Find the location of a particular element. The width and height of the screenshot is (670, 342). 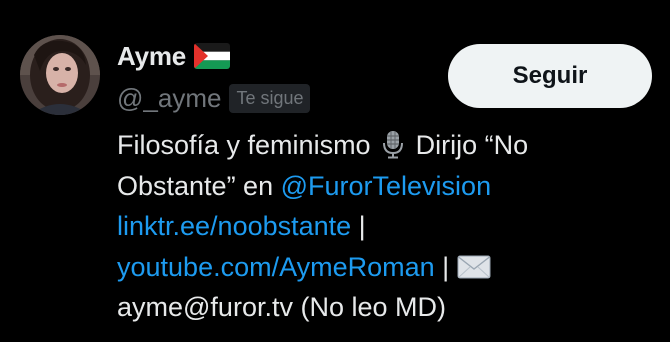

bio-line: Obstante” en @FurorTelevision is located at coordinates (387, 186).